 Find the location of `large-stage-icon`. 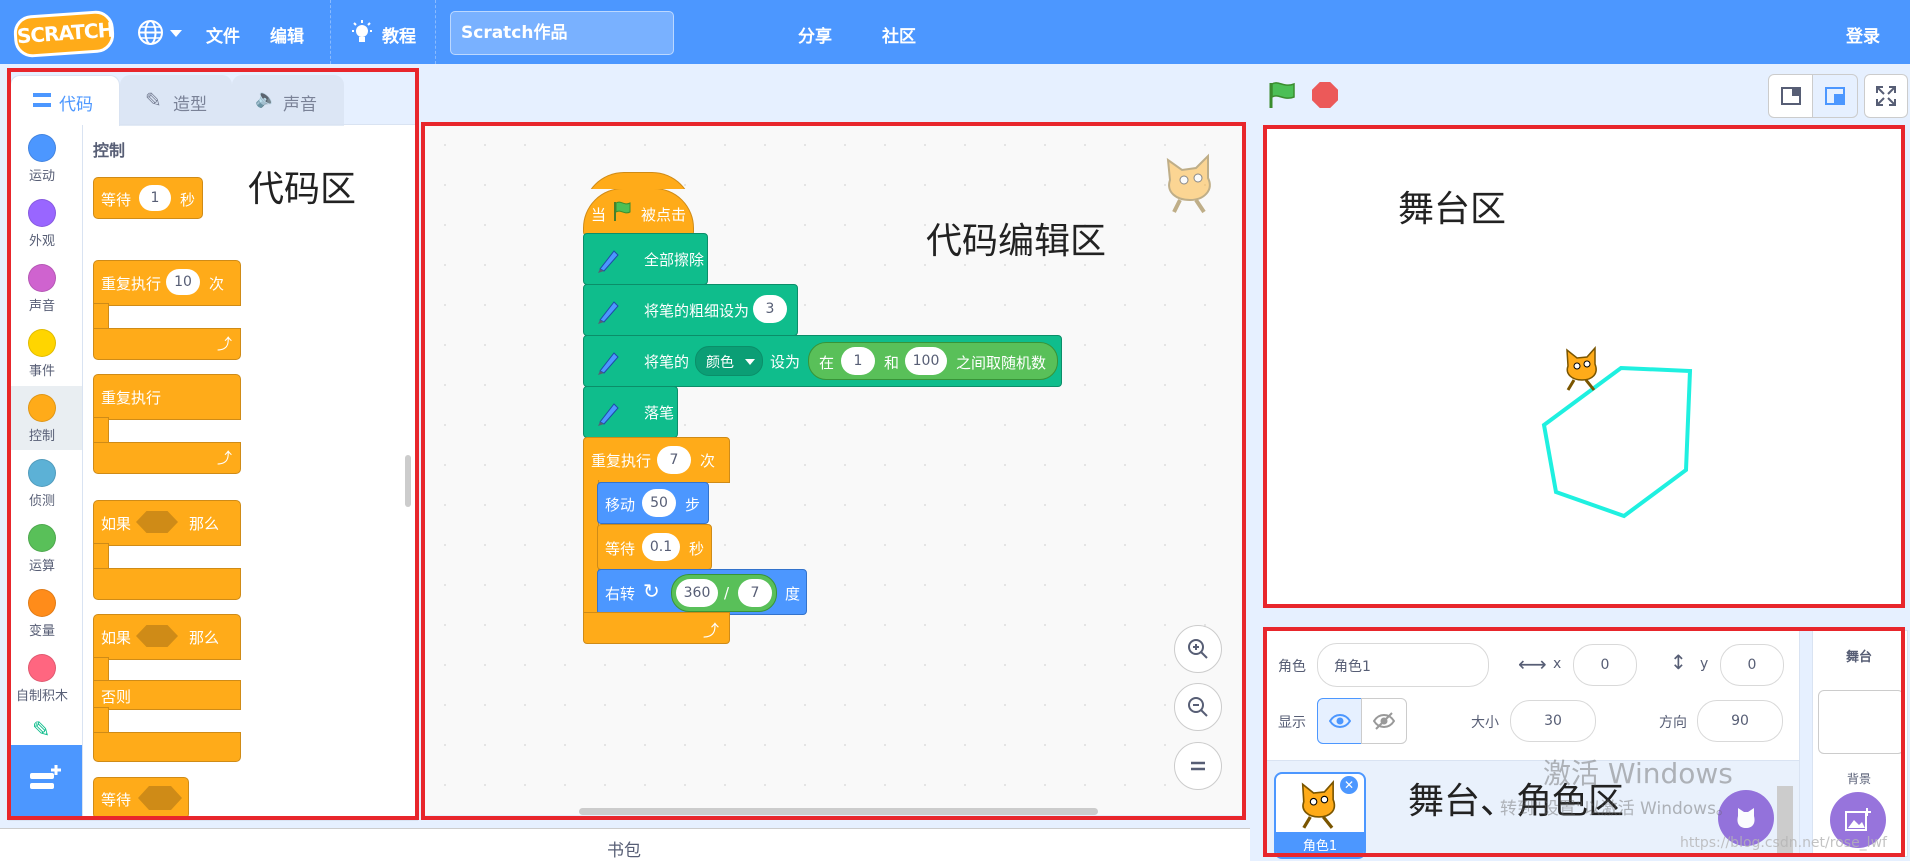

large-stage-icon is located at coordinates (1835, 96).